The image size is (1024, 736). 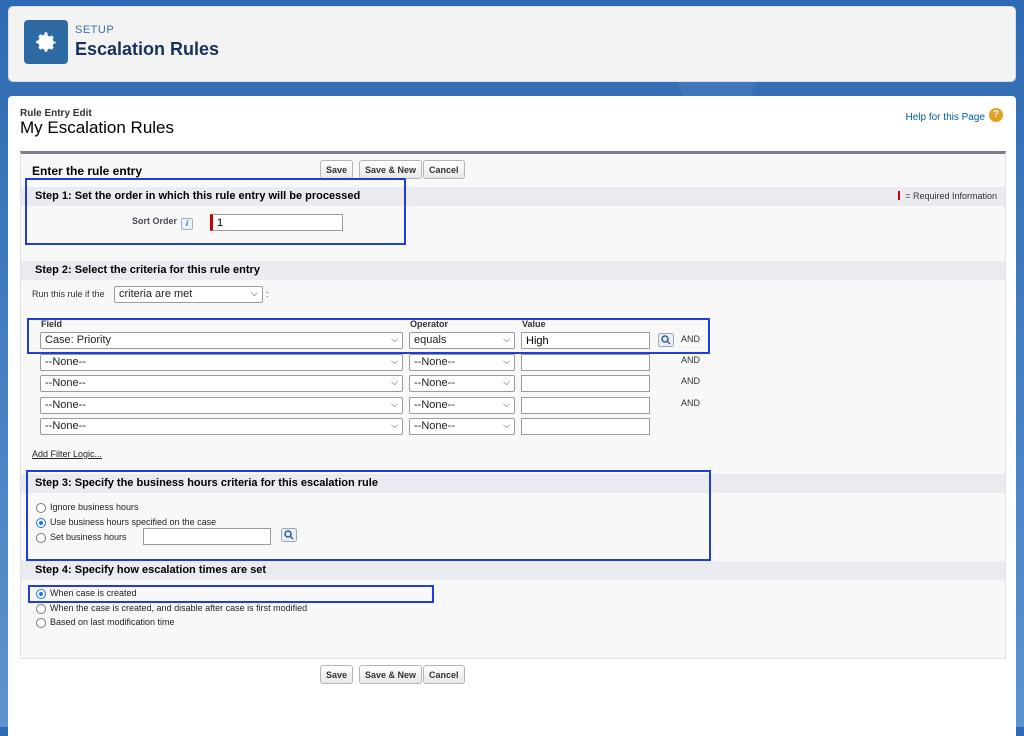 I want to click on radio-label: Based on last modification time, so click(x=112, y=622).